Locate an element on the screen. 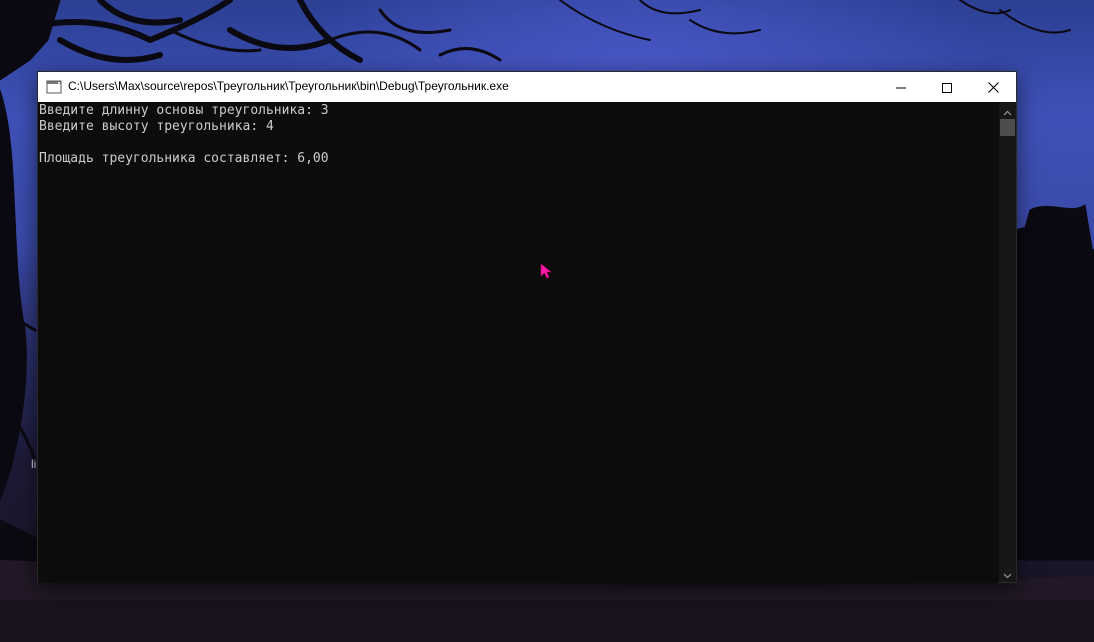 The width and height of the screenshot is (1094, 642). maximize-button is located at coordinates (947, 87).